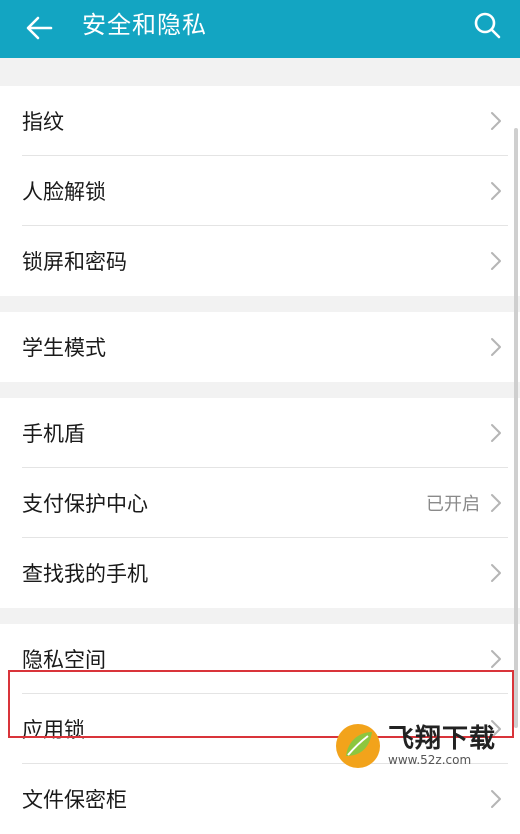 The image size is (520, 834). I want to click on row-find-my-phone: 查找我的手机, so click(260, 573).